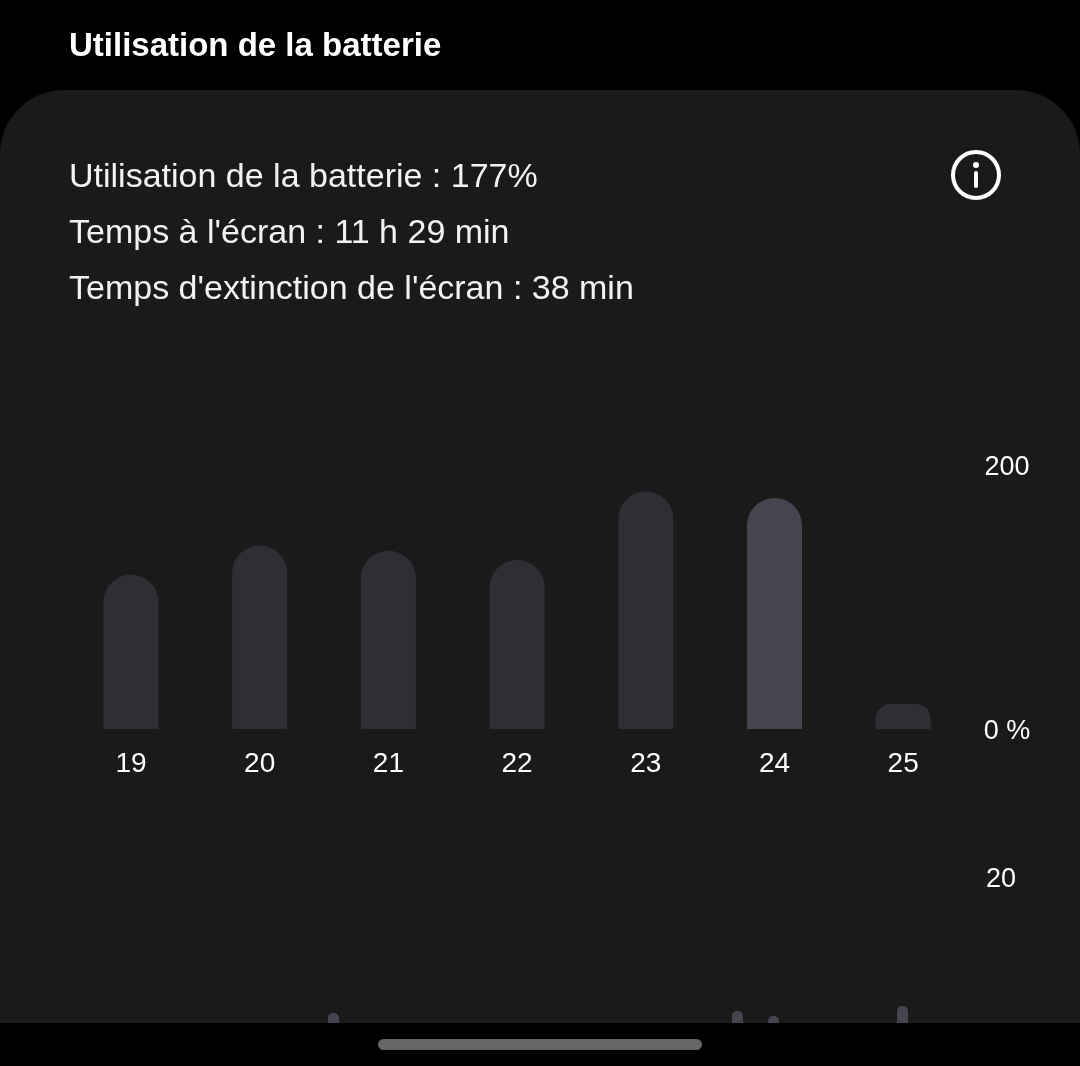 The image size is (1080, 1066). I want to click on day-label: 24, so click(774, 762).